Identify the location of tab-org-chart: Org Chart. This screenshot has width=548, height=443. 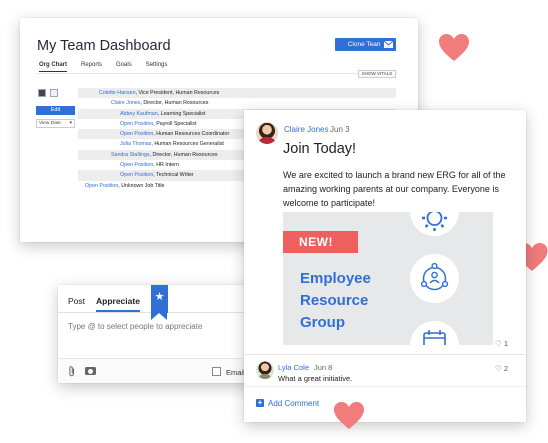
(53, 67).